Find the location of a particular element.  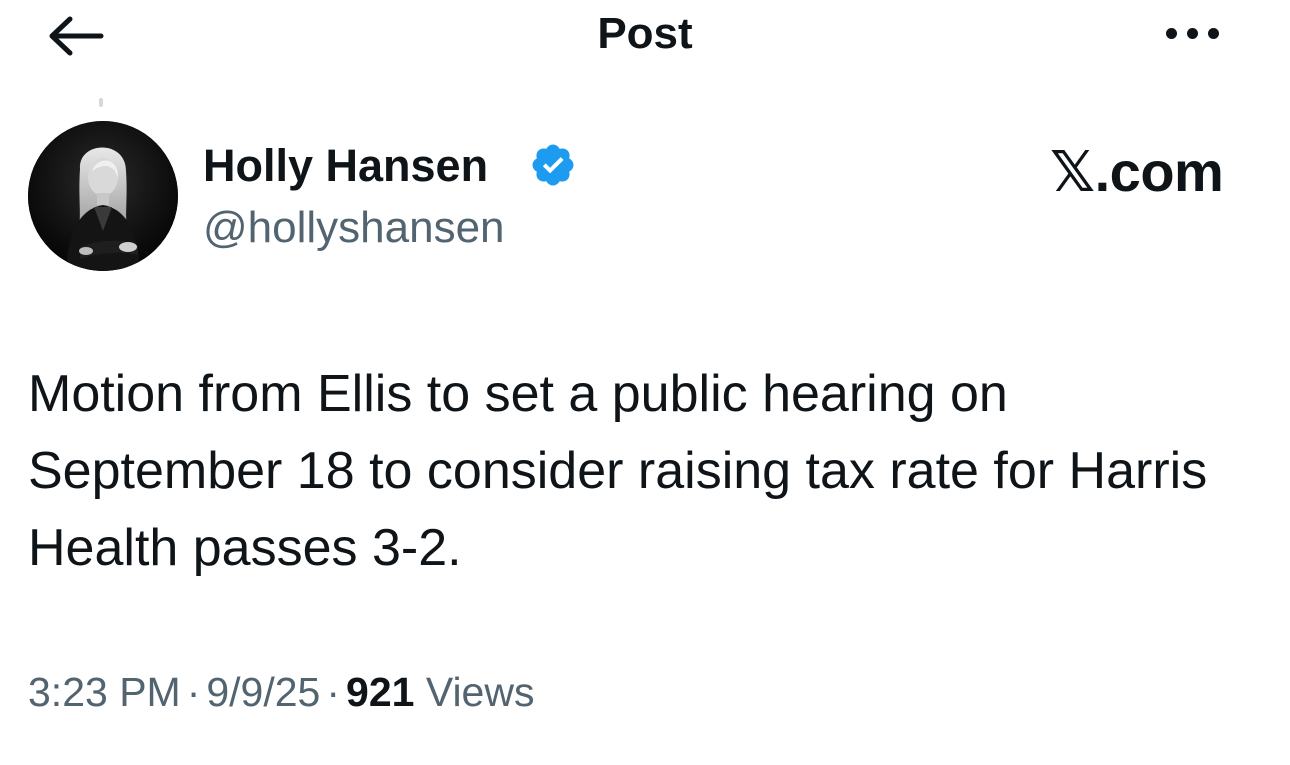

avatar-photo is located at coordinates (103, 196).